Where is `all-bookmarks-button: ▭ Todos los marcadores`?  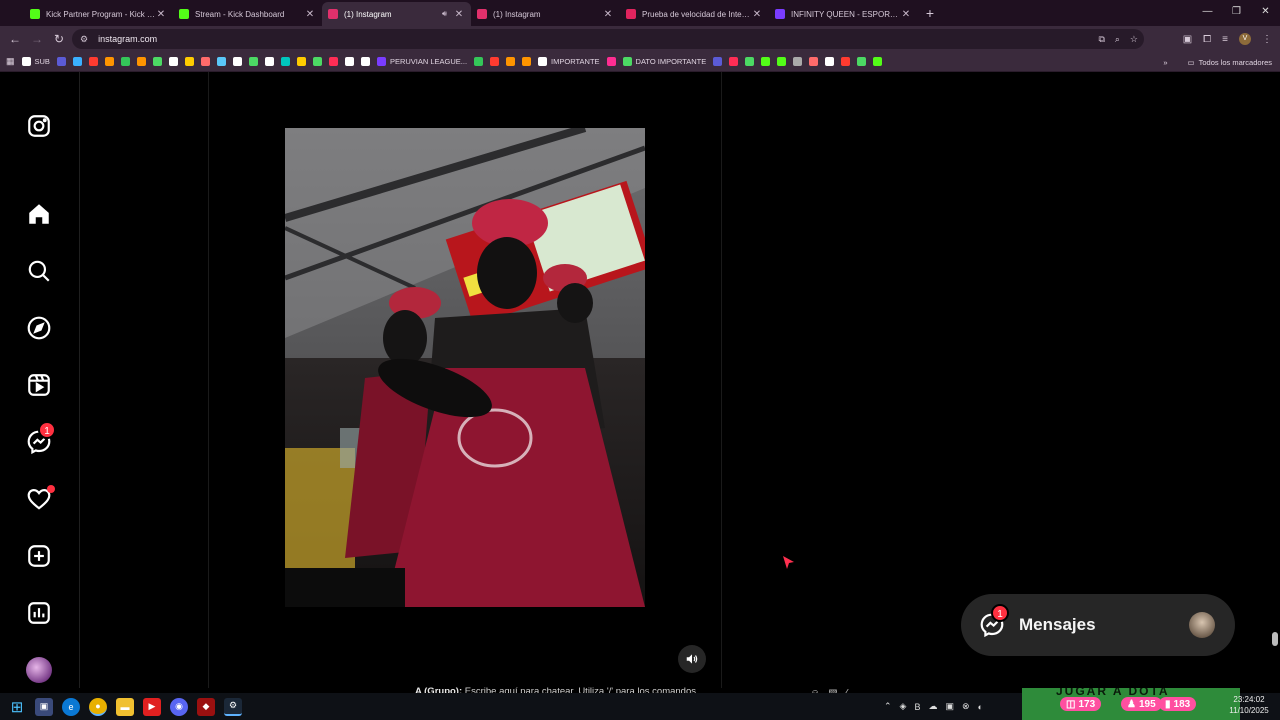 all-bookmarks-button: ▭ Todos los marcadores is located at coordinates (1230, 62).